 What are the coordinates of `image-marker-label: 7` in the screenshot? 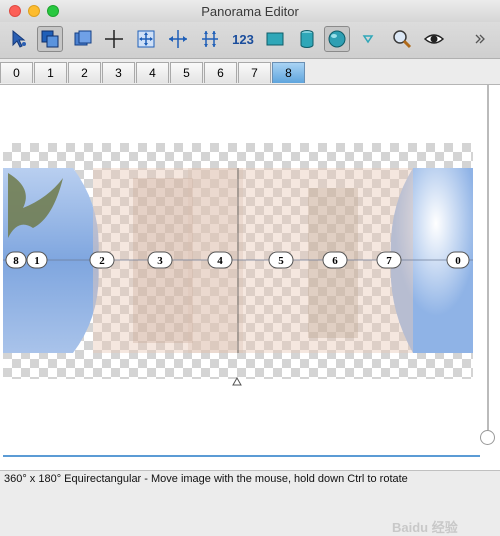 It's located at (389, 261).